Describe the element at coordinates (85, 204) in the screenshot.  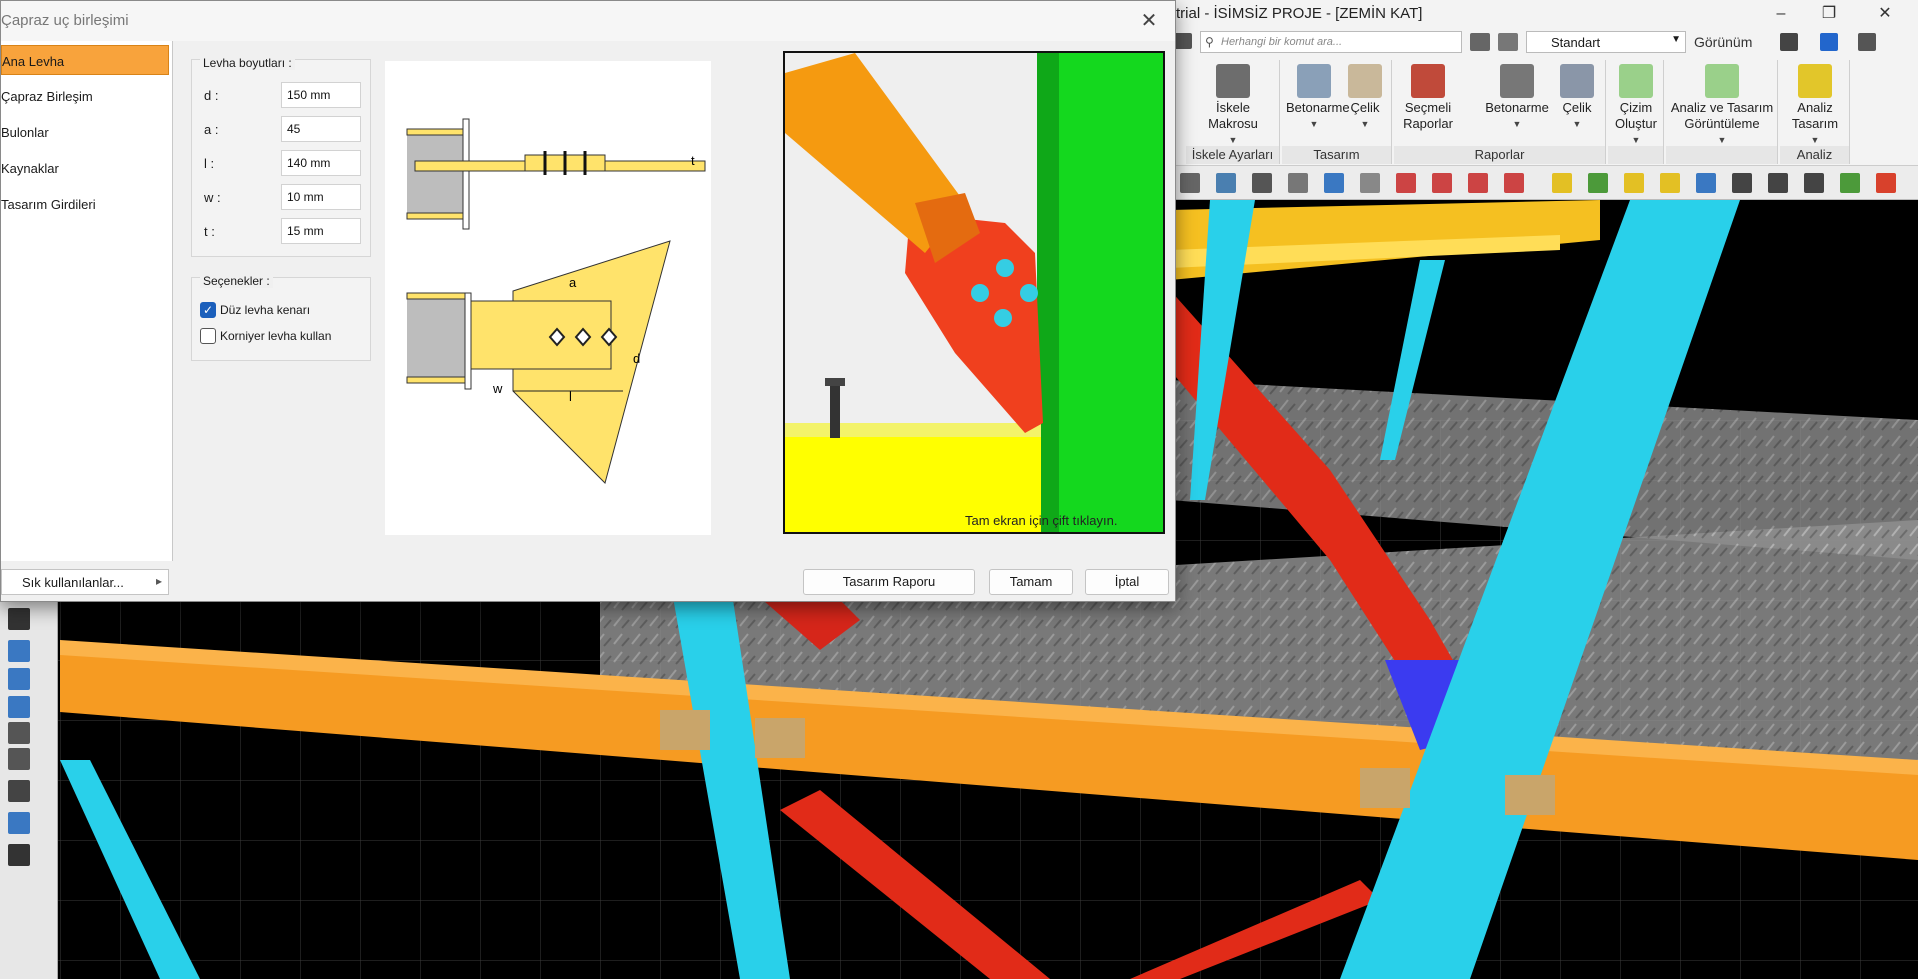
I see `nav-item-tasarim-girdileri: Tasarım Girdileri` at that location.